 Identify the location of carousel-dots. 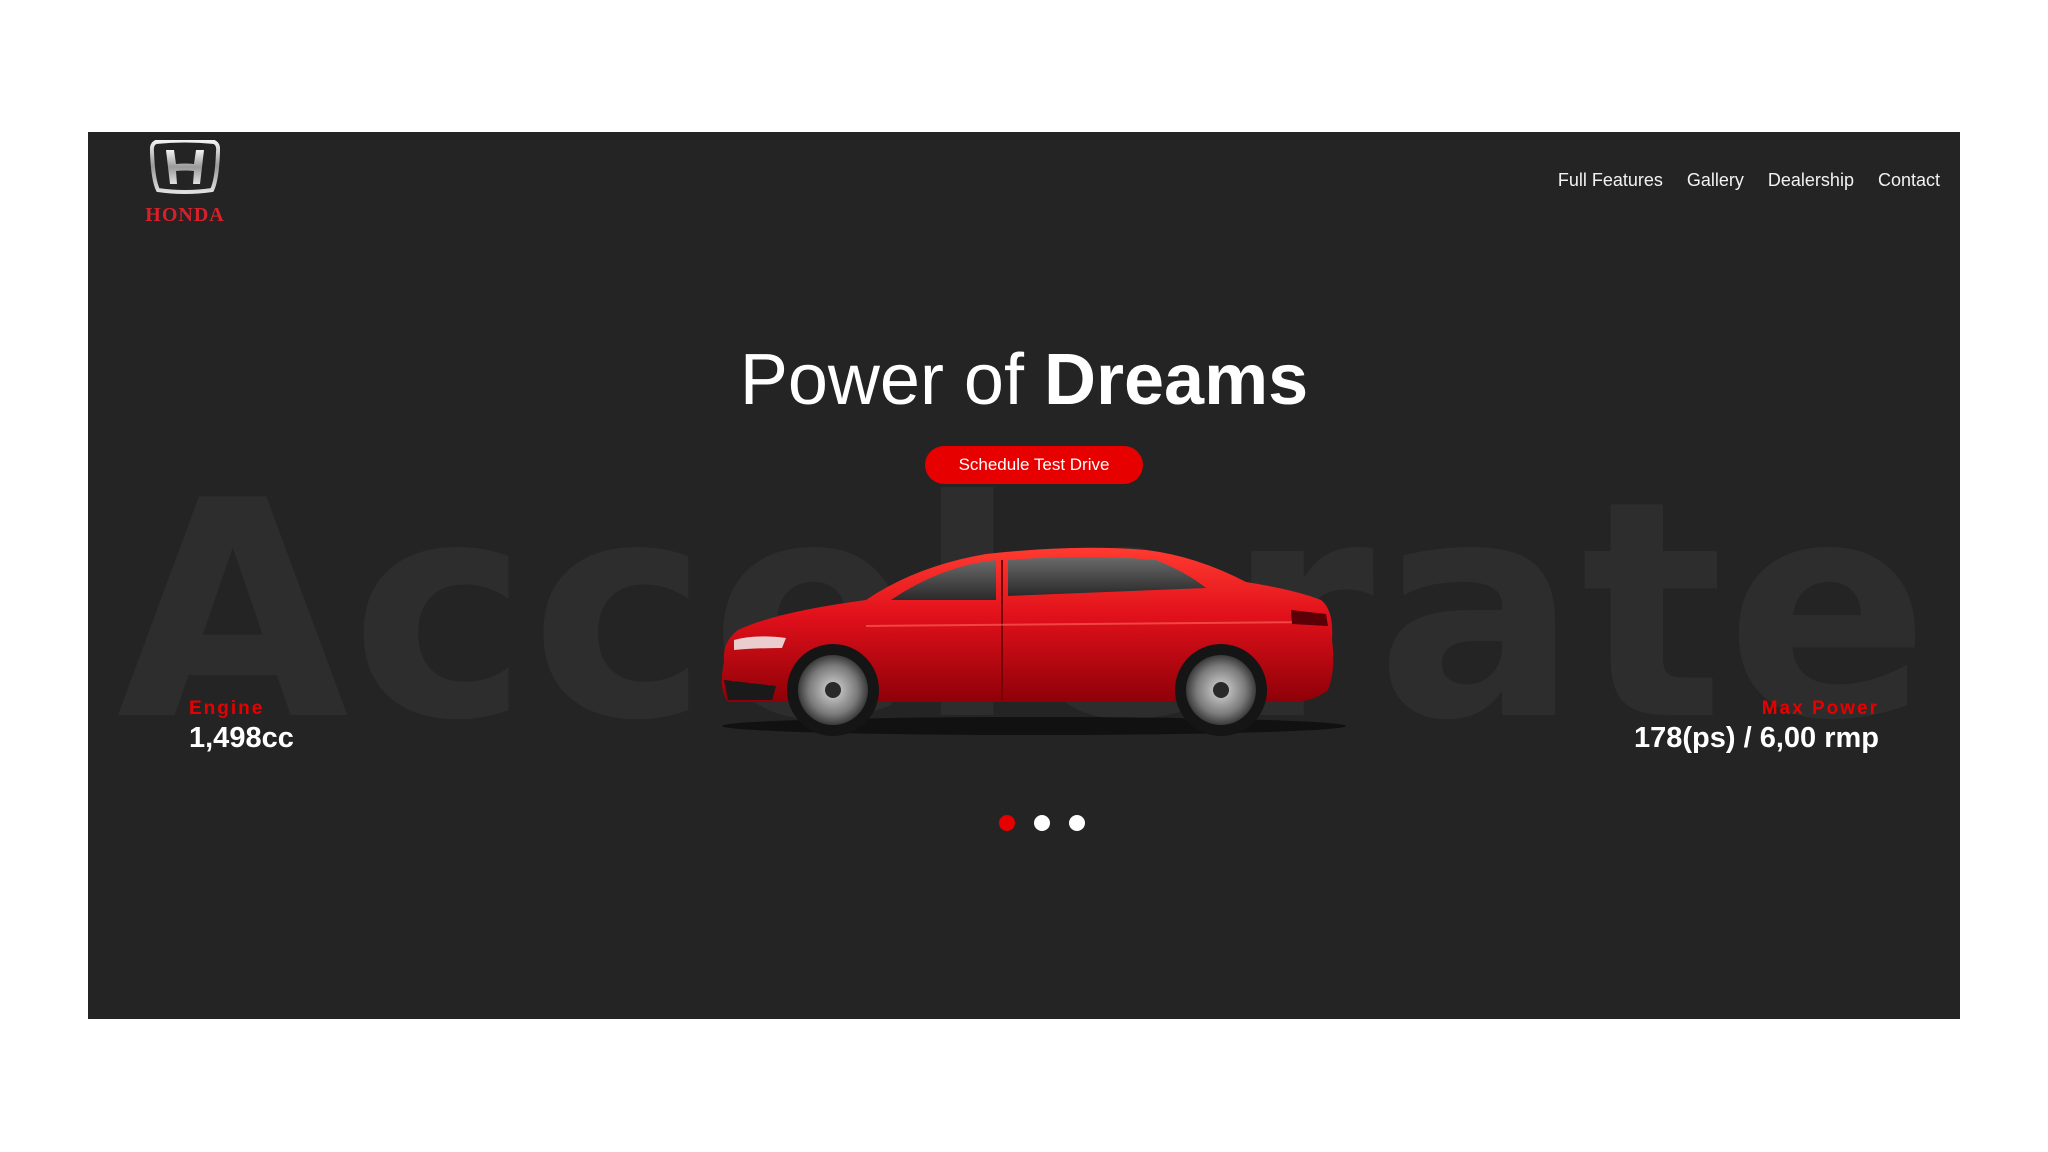
(1042, 823).